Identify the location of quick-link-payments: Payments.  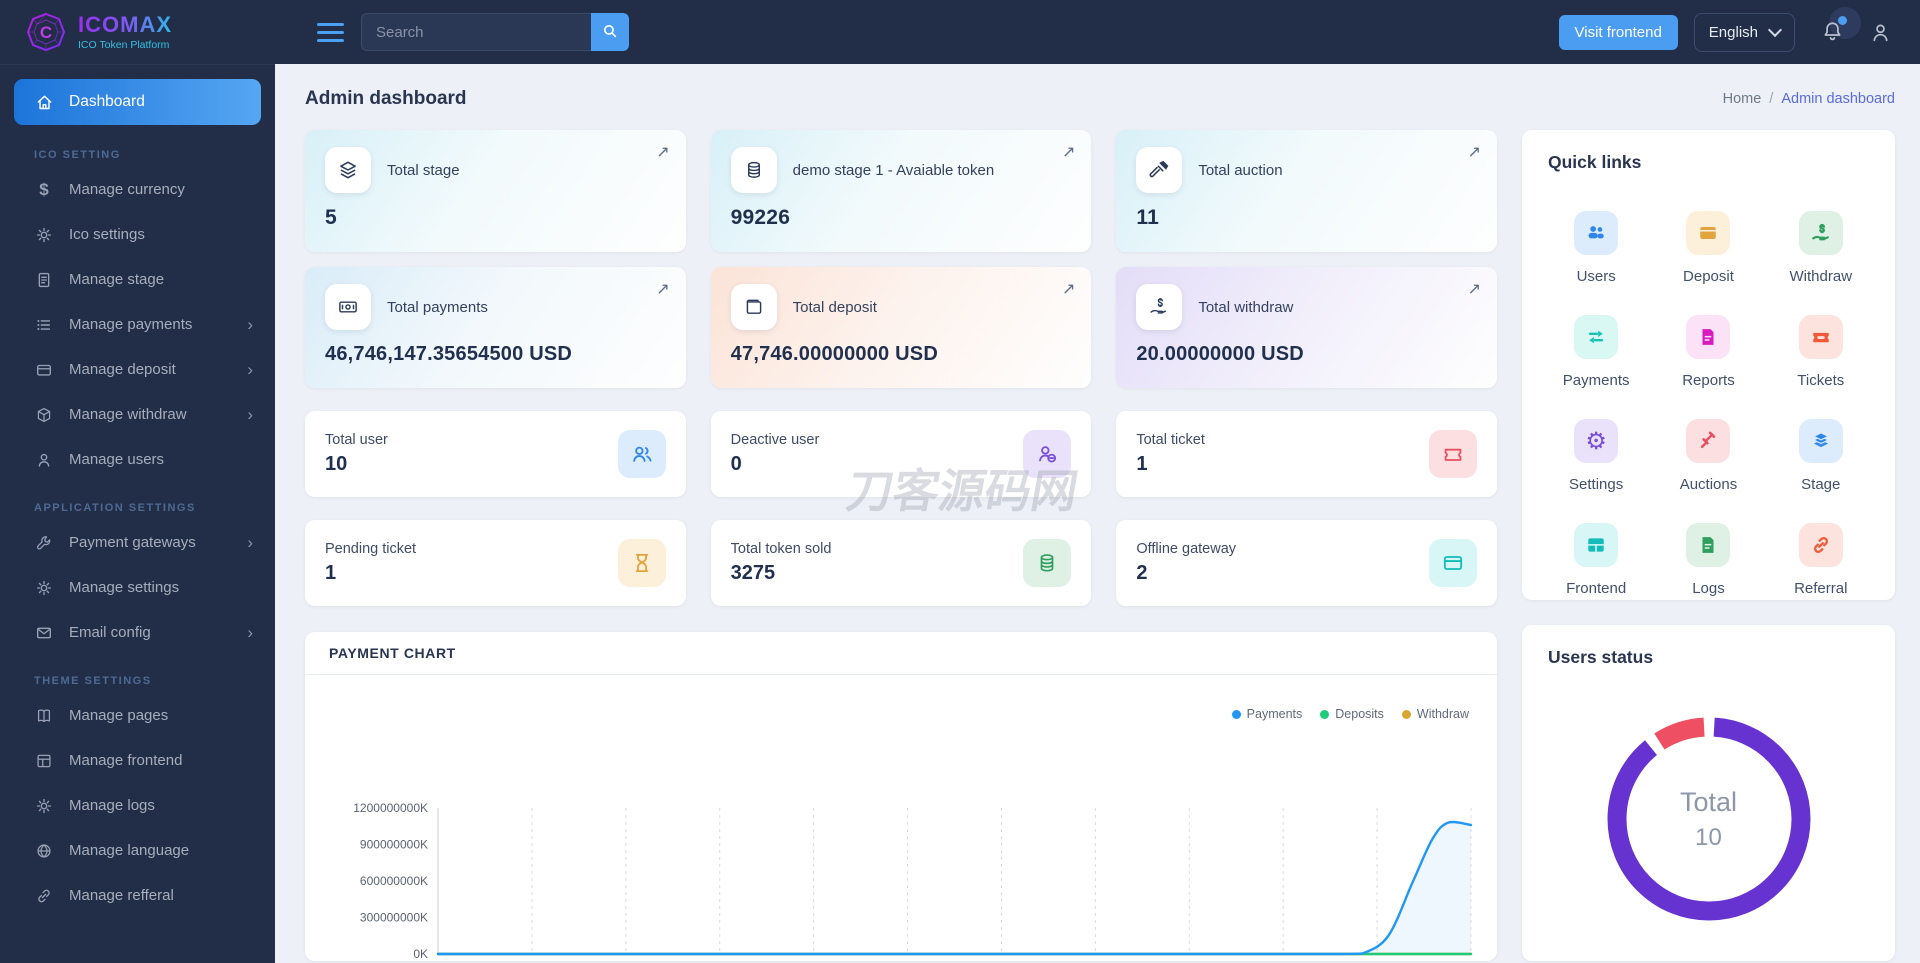
(1596, 352).